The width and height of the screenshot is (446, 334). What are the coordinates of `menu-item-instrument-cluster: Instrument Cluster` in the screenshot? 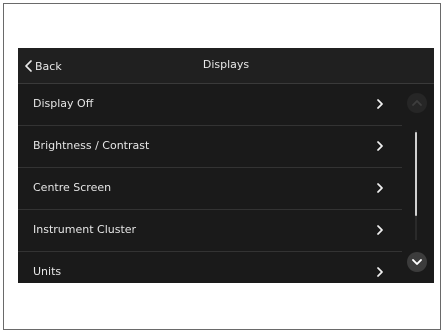 It's located at (210, 231).